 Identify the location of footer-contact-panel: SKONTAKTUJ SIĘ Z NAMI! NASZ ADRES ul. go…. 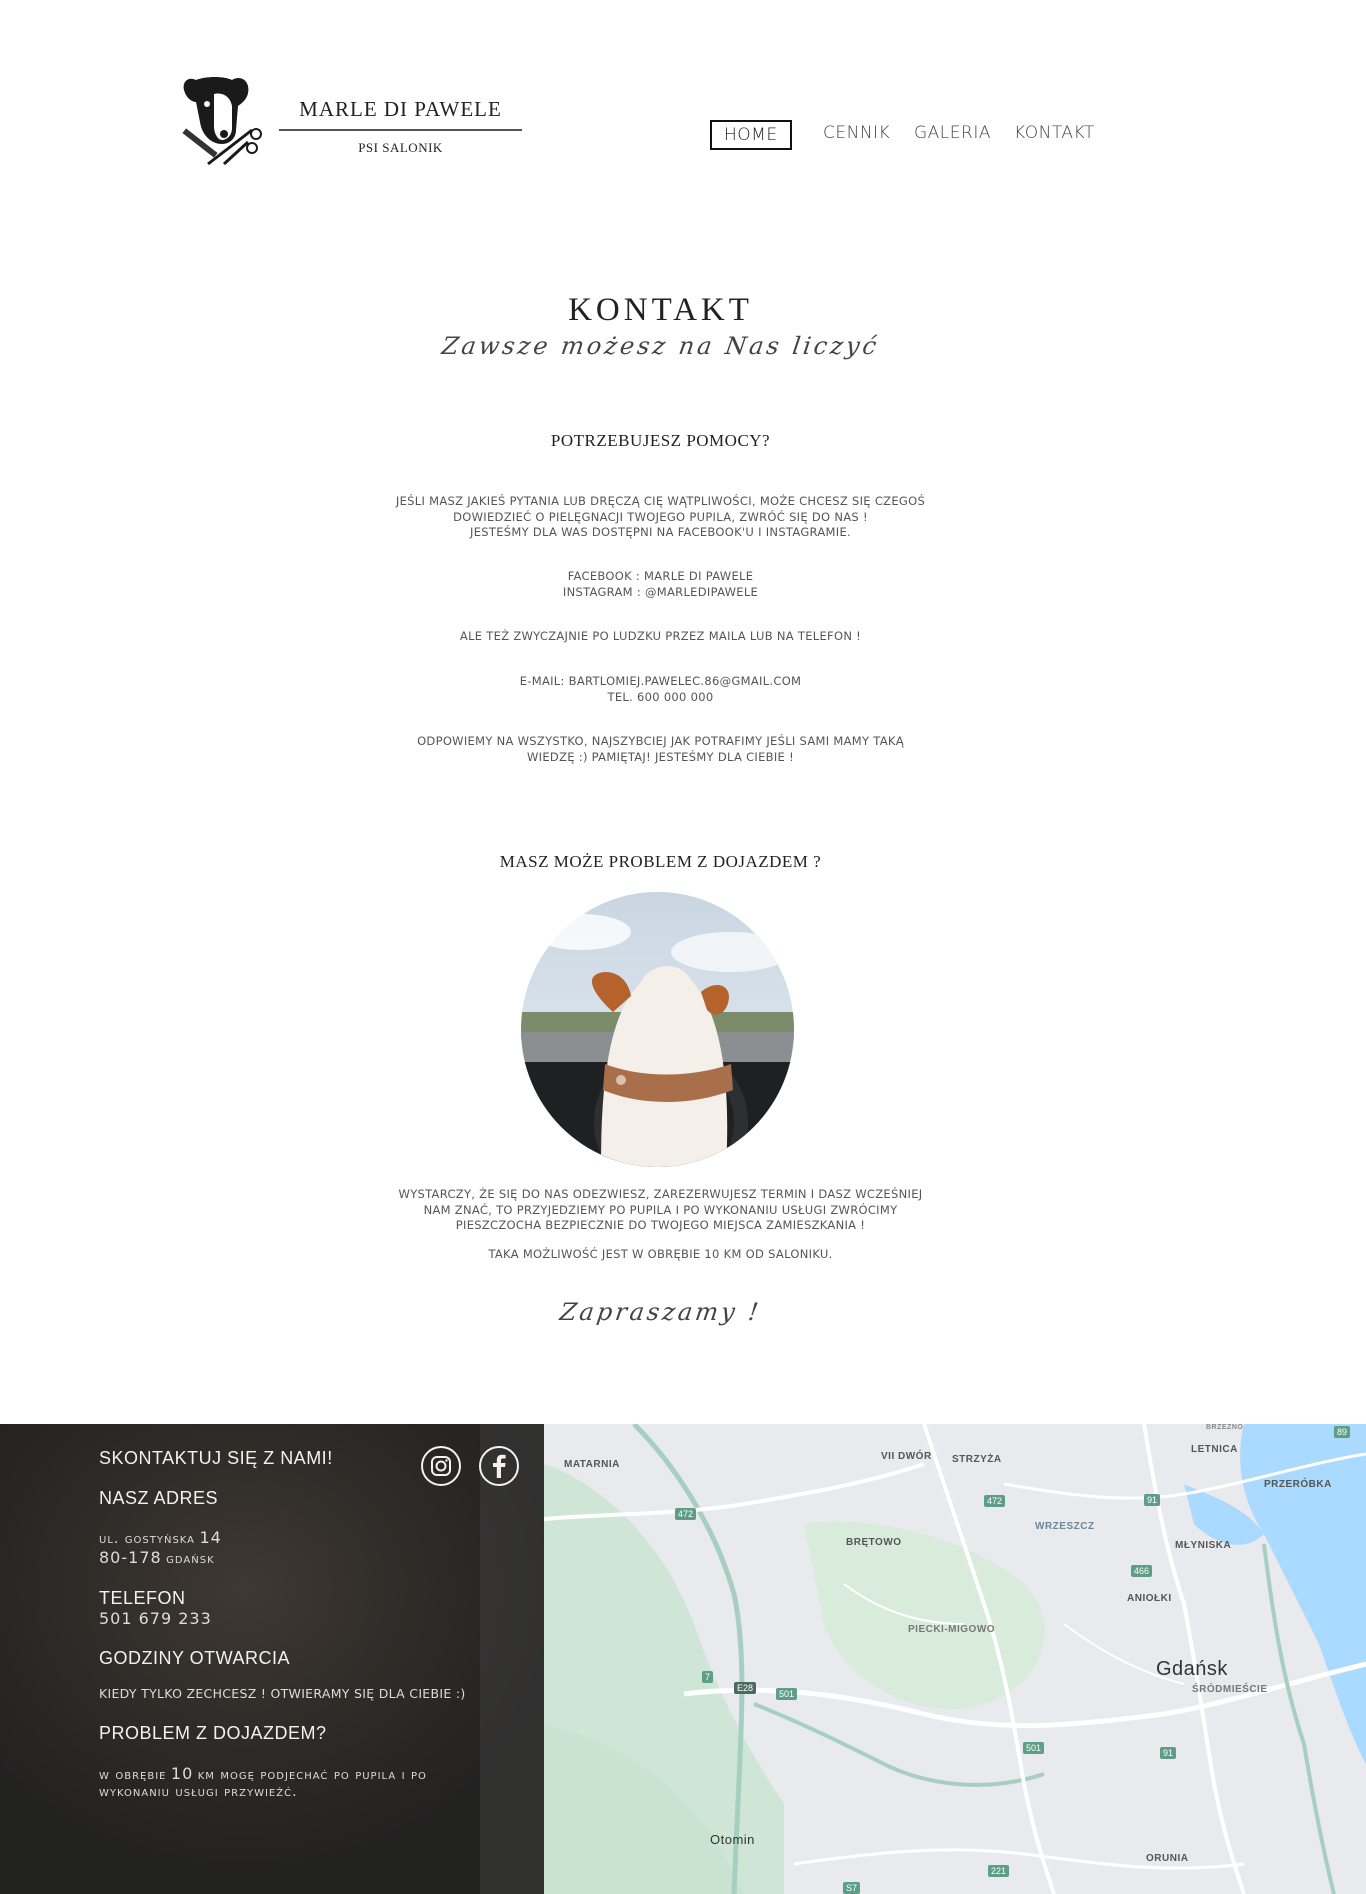
(272, 1659).